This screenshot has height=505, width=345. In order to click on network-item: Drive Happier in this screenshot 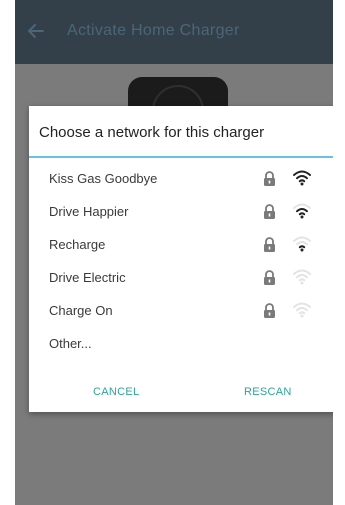, I will do `click(181, 211)`.